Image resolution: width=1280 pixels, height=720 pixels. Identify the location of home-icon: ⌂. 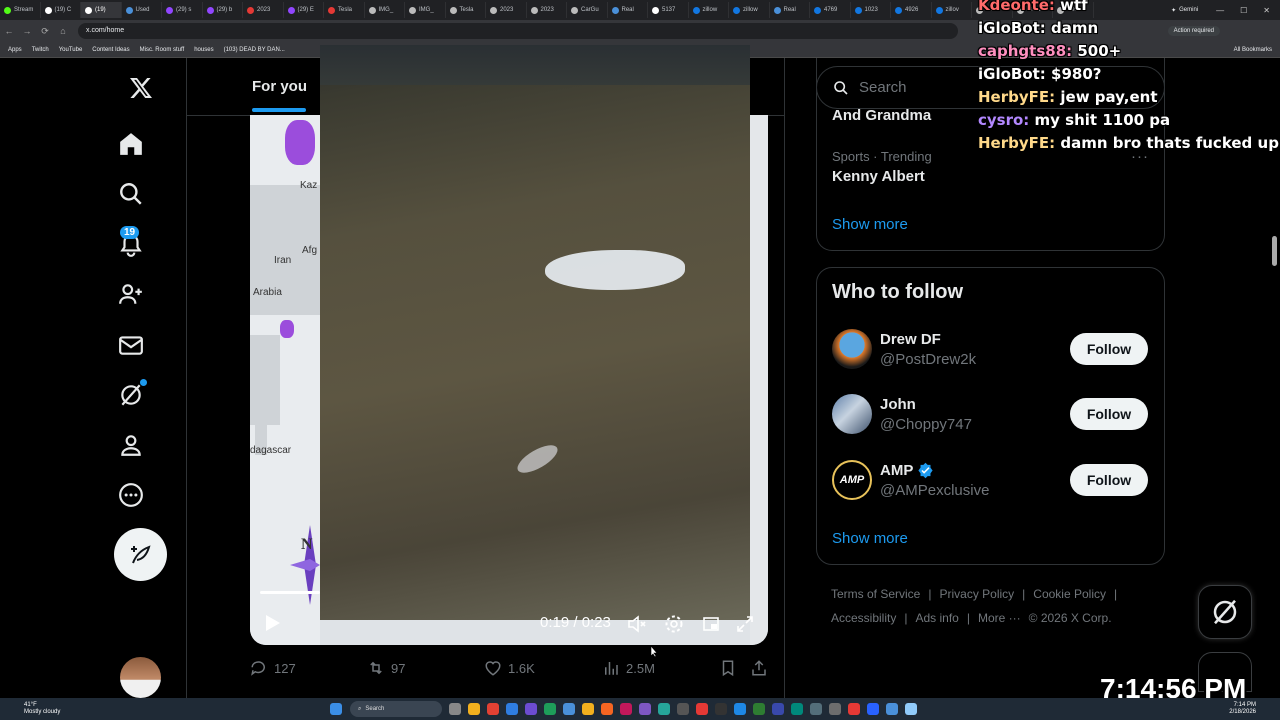
(63, 31).